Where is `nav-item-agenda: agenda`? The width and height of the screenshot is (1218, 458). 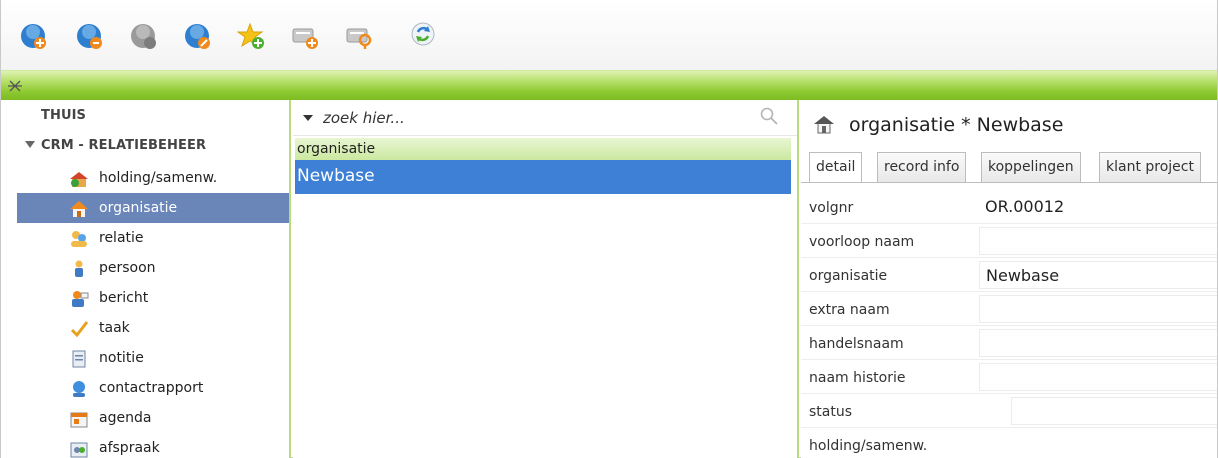
nav-item-agenda: agenda is located at coordinates (153, 418).